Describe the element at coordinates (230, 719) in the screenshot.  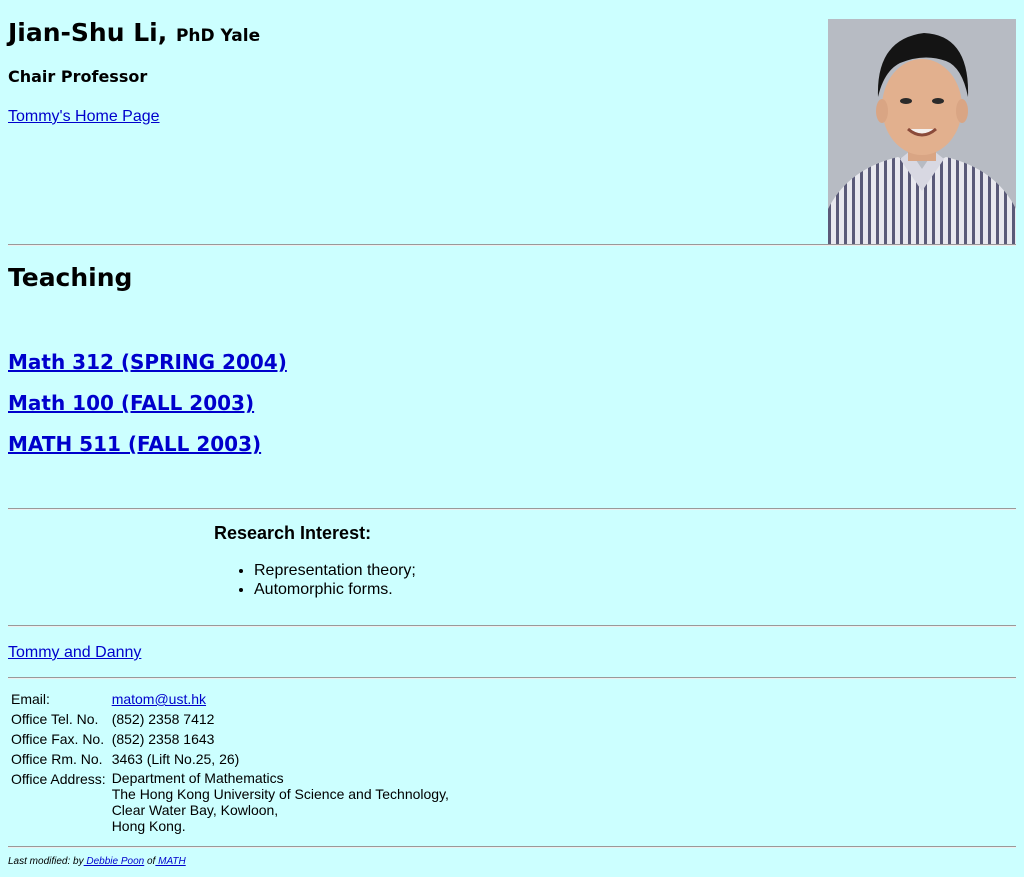
I see `table-row: Office Tel. No. (852) 2358 7412` at that location.